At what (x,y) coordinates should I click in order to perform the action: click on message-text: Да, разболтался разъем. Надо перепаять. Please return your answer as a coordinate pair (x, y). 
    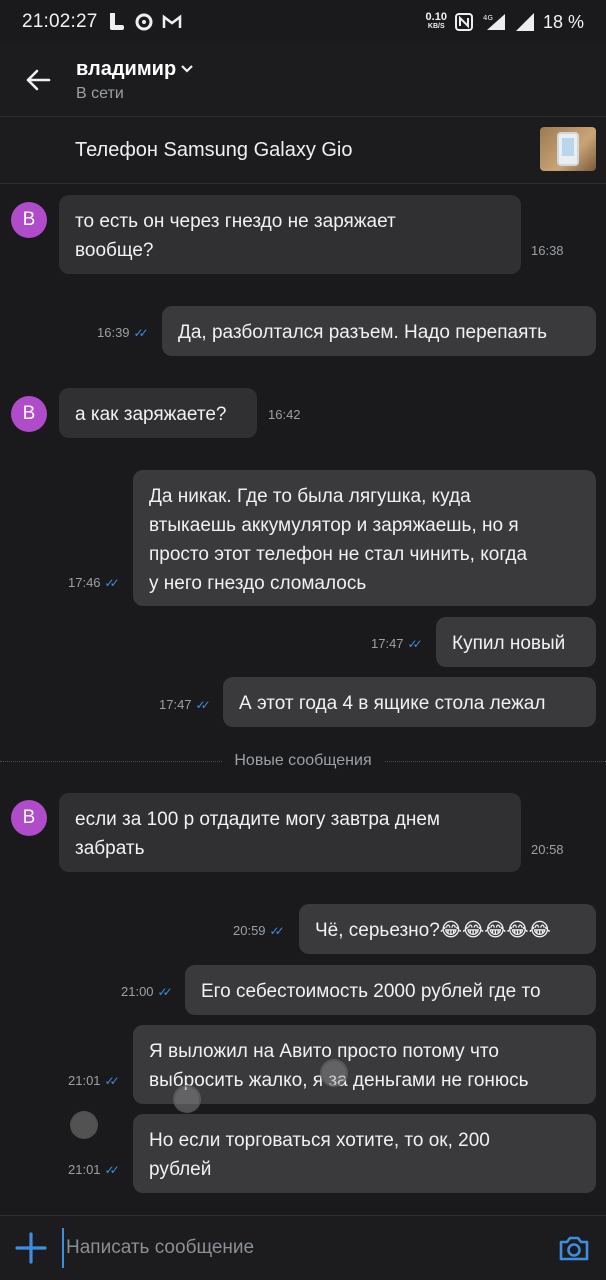
    Looking at the image, I should click on (362, 332).